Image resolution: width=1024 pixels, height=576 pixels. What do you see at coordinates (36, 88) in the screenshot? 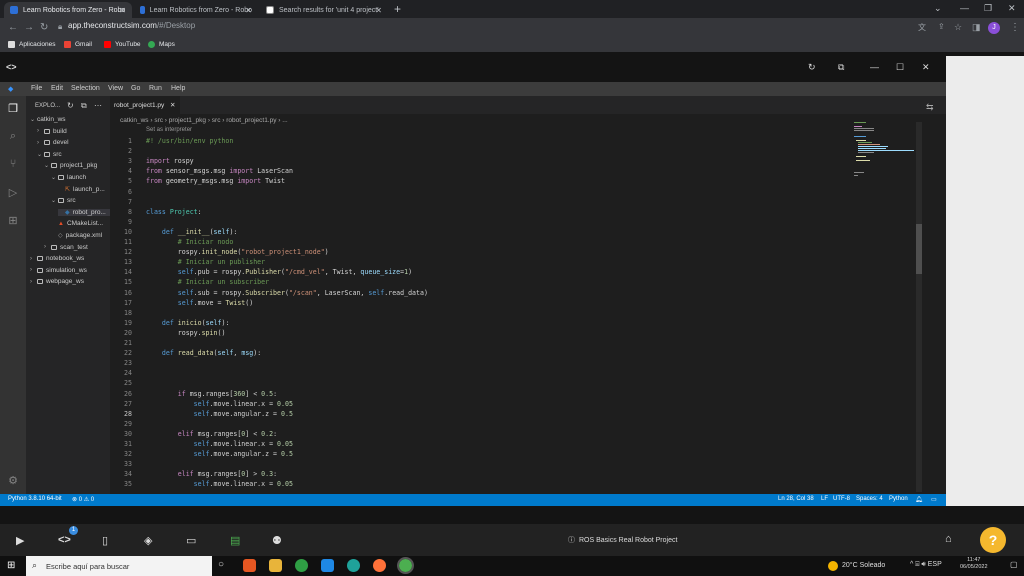
I see `menu-file: File` at bounding box center [36, 88].